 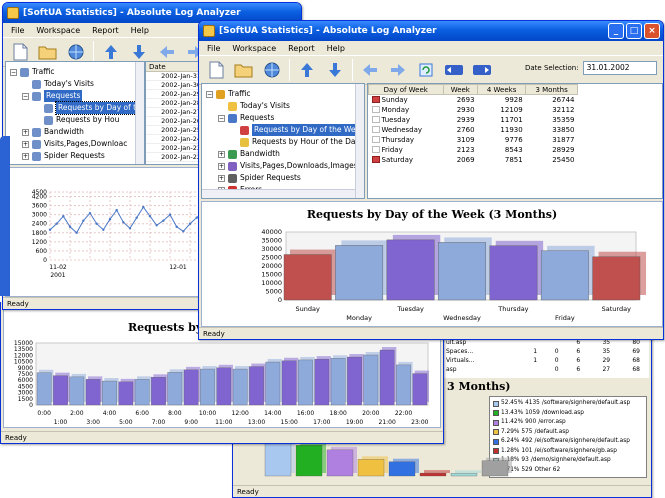 What do you see at coordinates (44, 164) in the screenshot?
I see `back-tree-item: + Errors` at bounding box center [44, 164].